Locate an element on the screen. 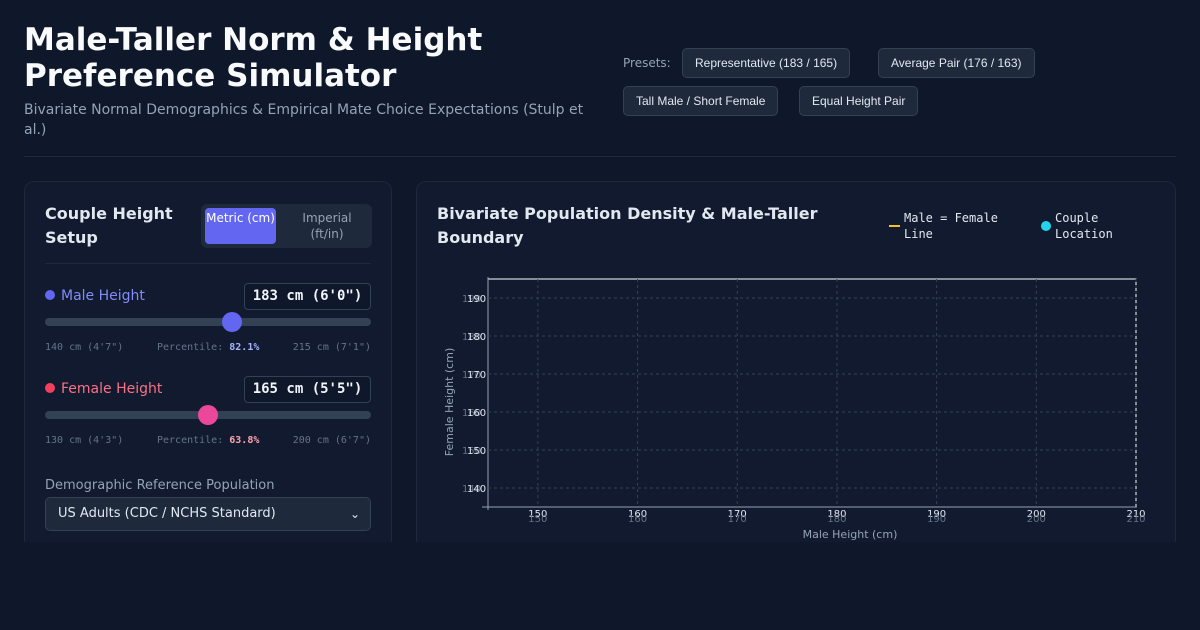 The image size is (1200, 630). population-label: Demographic Reference Population is located at coordinates (160, 485).